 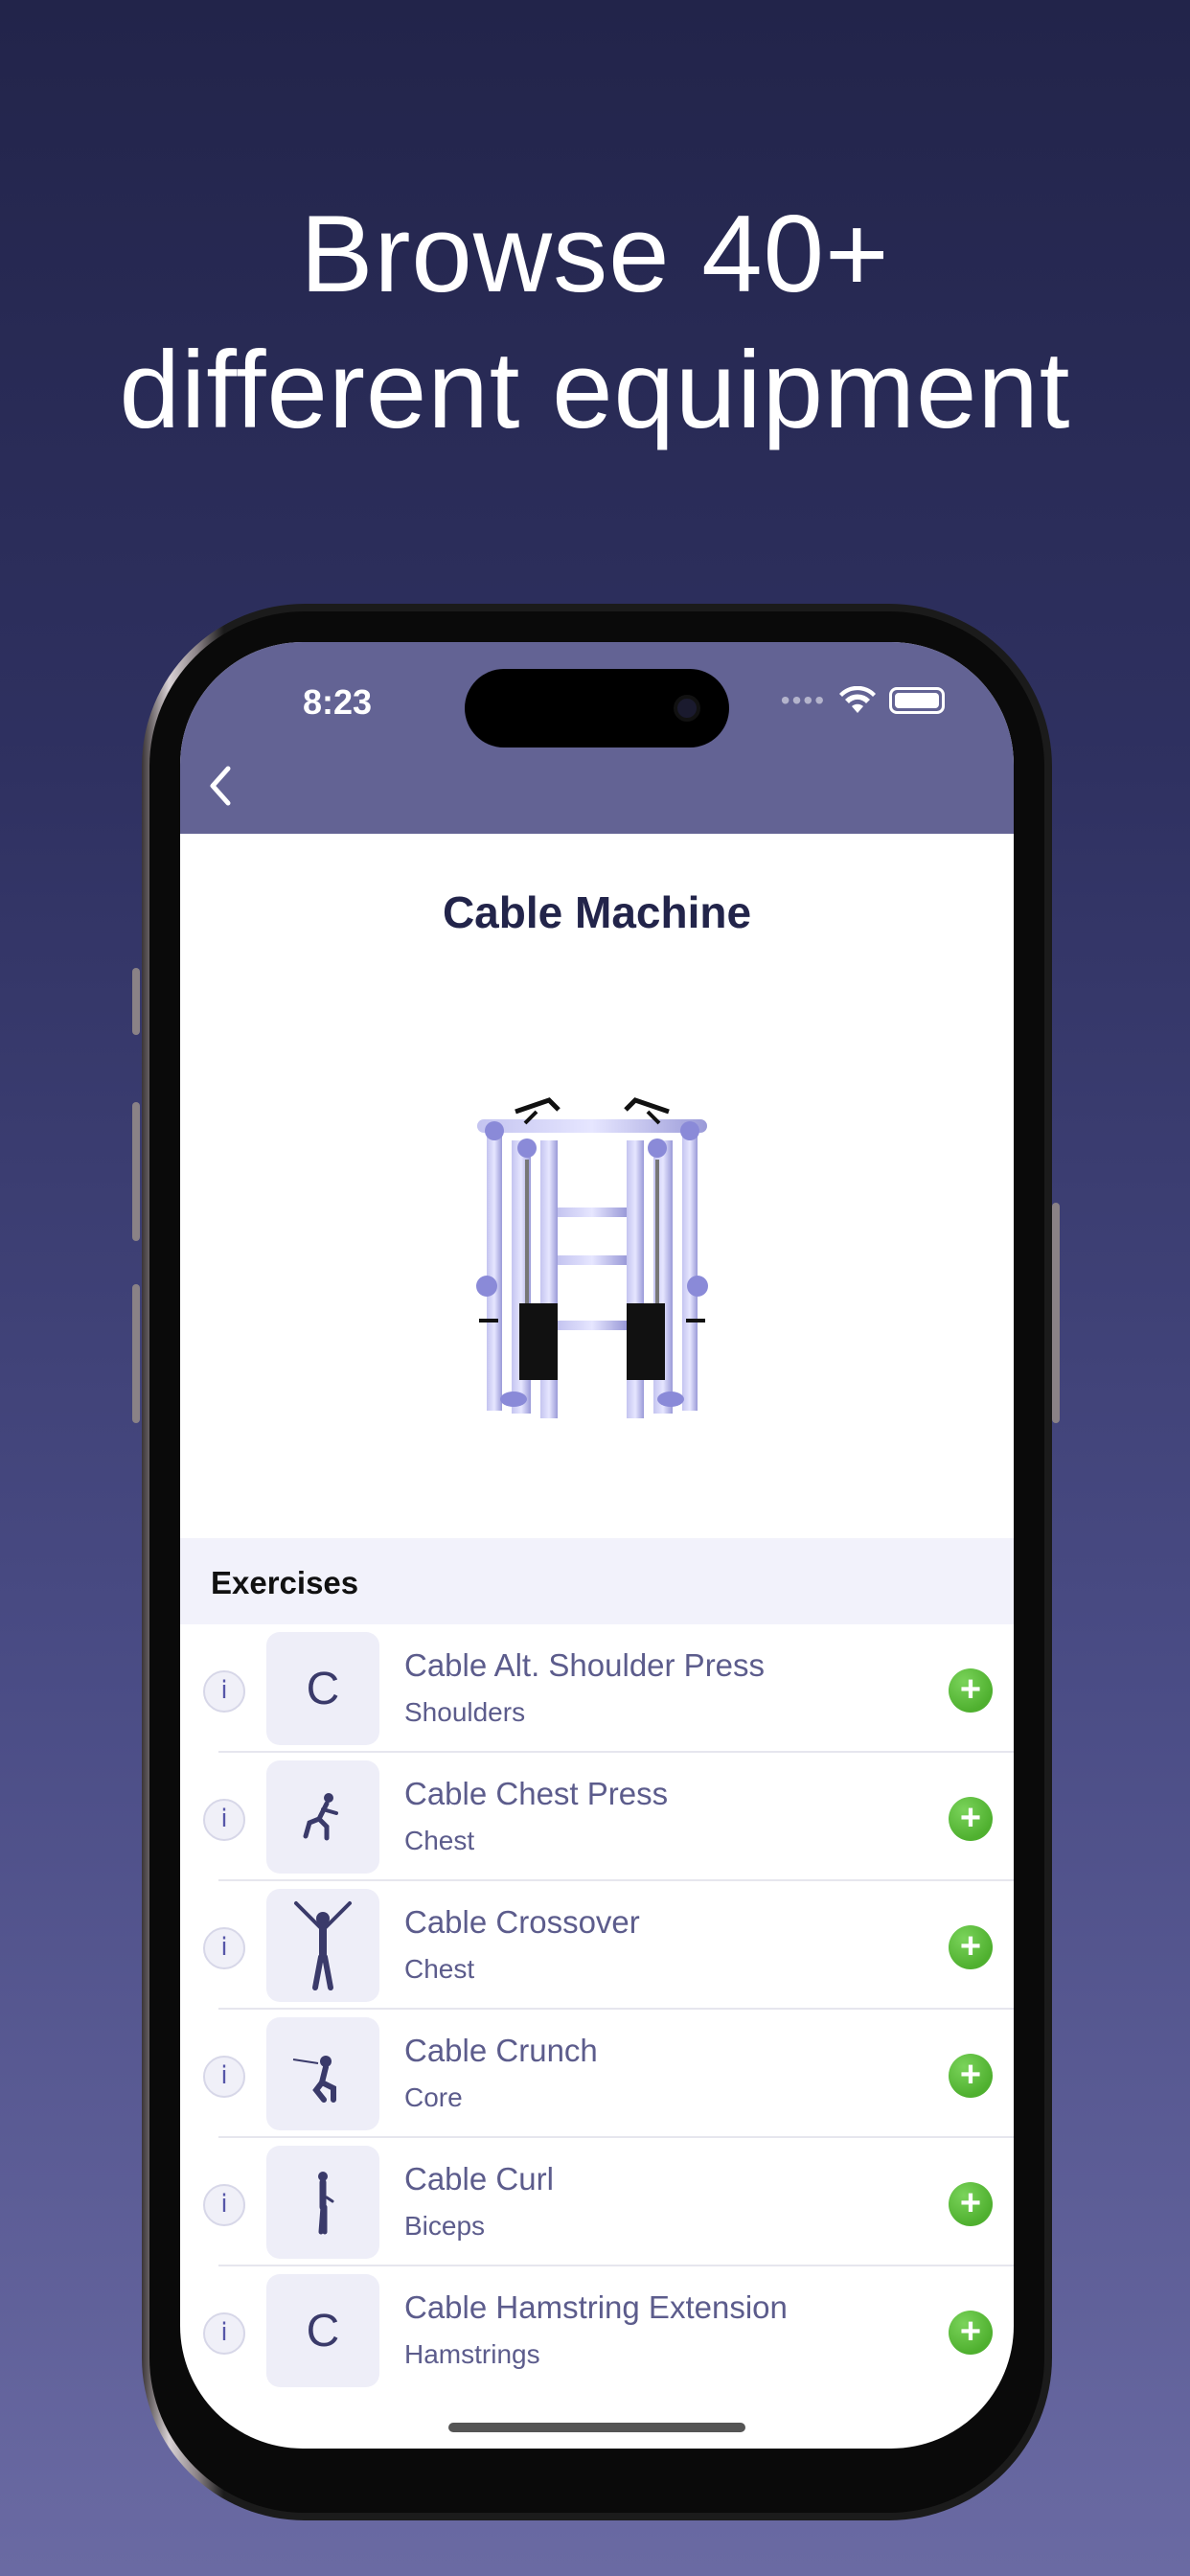 I want to click on exercise-name: Cable Hamstring Extension, so click(x=596, y=2307).